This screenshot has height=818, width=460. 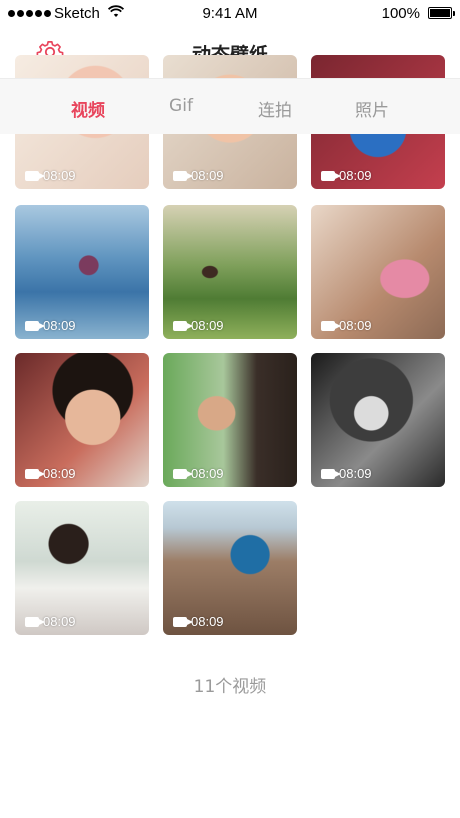 I want to click on tab-gif: Gif, so click(x=181, y=106).